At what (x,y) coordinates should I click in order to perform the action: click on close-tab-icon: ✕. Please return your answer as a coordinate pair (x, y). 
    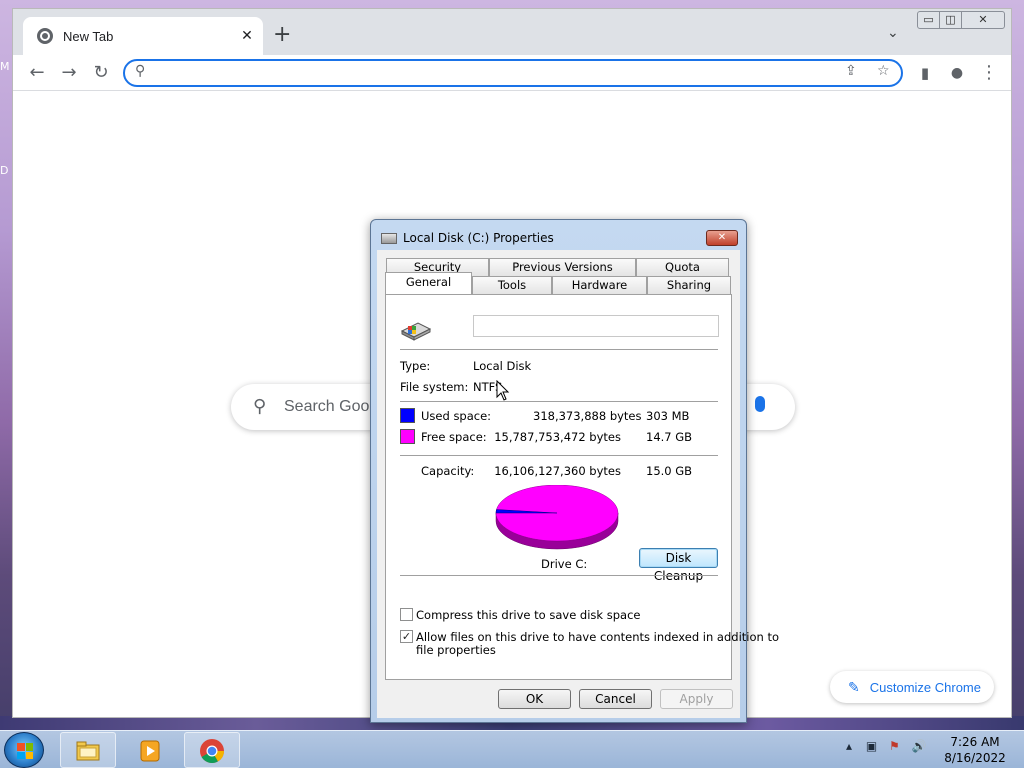
    Looking at the image, I should click on (247, 36).